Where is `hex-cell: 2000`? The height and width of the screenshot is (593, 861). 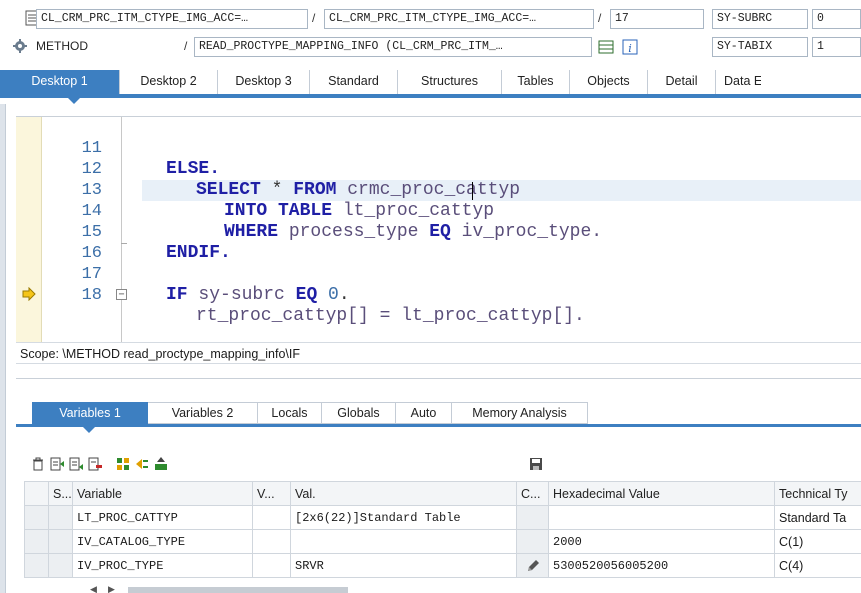
hex-cell: 2000 is located at coordinates (661, 541).